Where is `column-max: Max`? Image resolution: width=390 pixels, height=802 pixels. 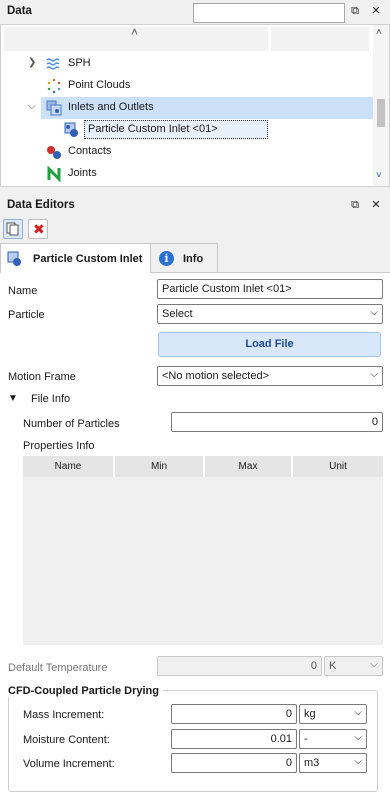
column-max: Max is located at coordinates (248, 466).